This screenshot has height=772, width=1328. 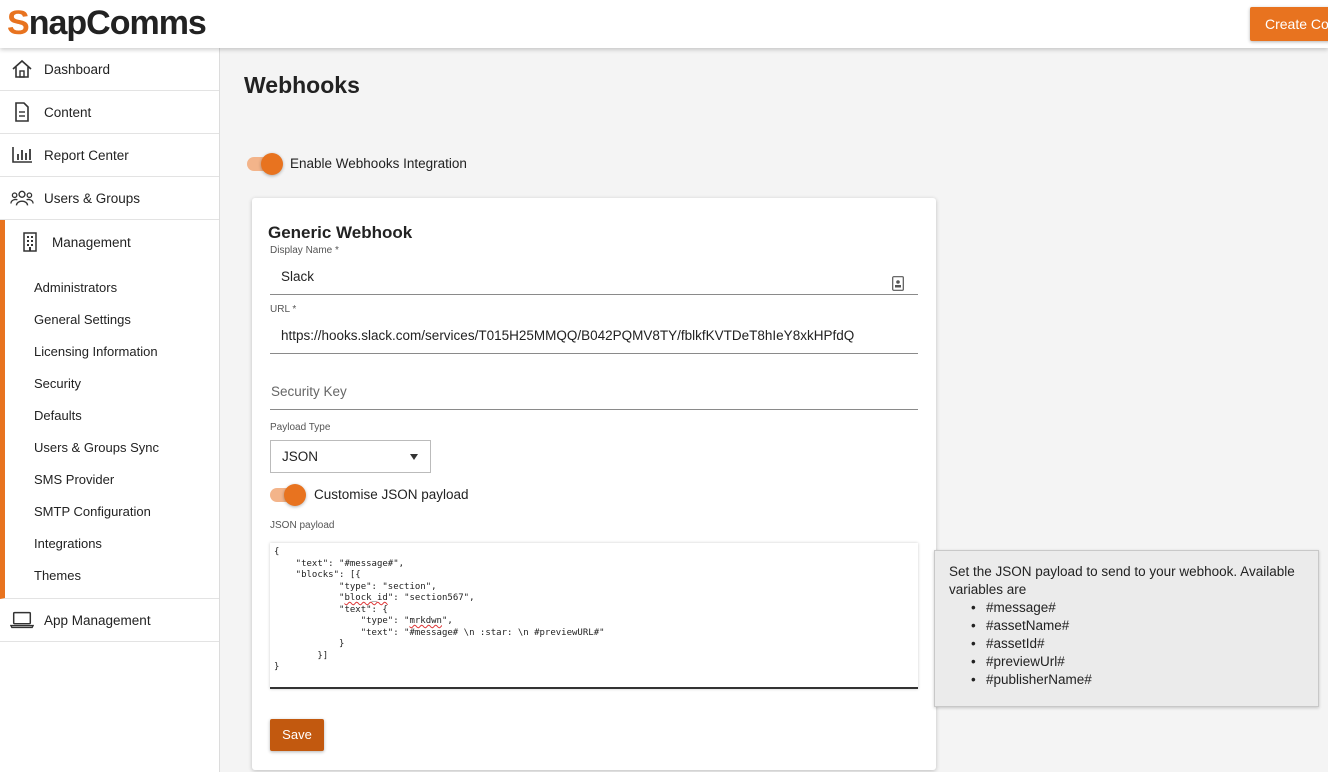 I want to click on sidebar-item-label: Report Center, so click(x=86, y=155).